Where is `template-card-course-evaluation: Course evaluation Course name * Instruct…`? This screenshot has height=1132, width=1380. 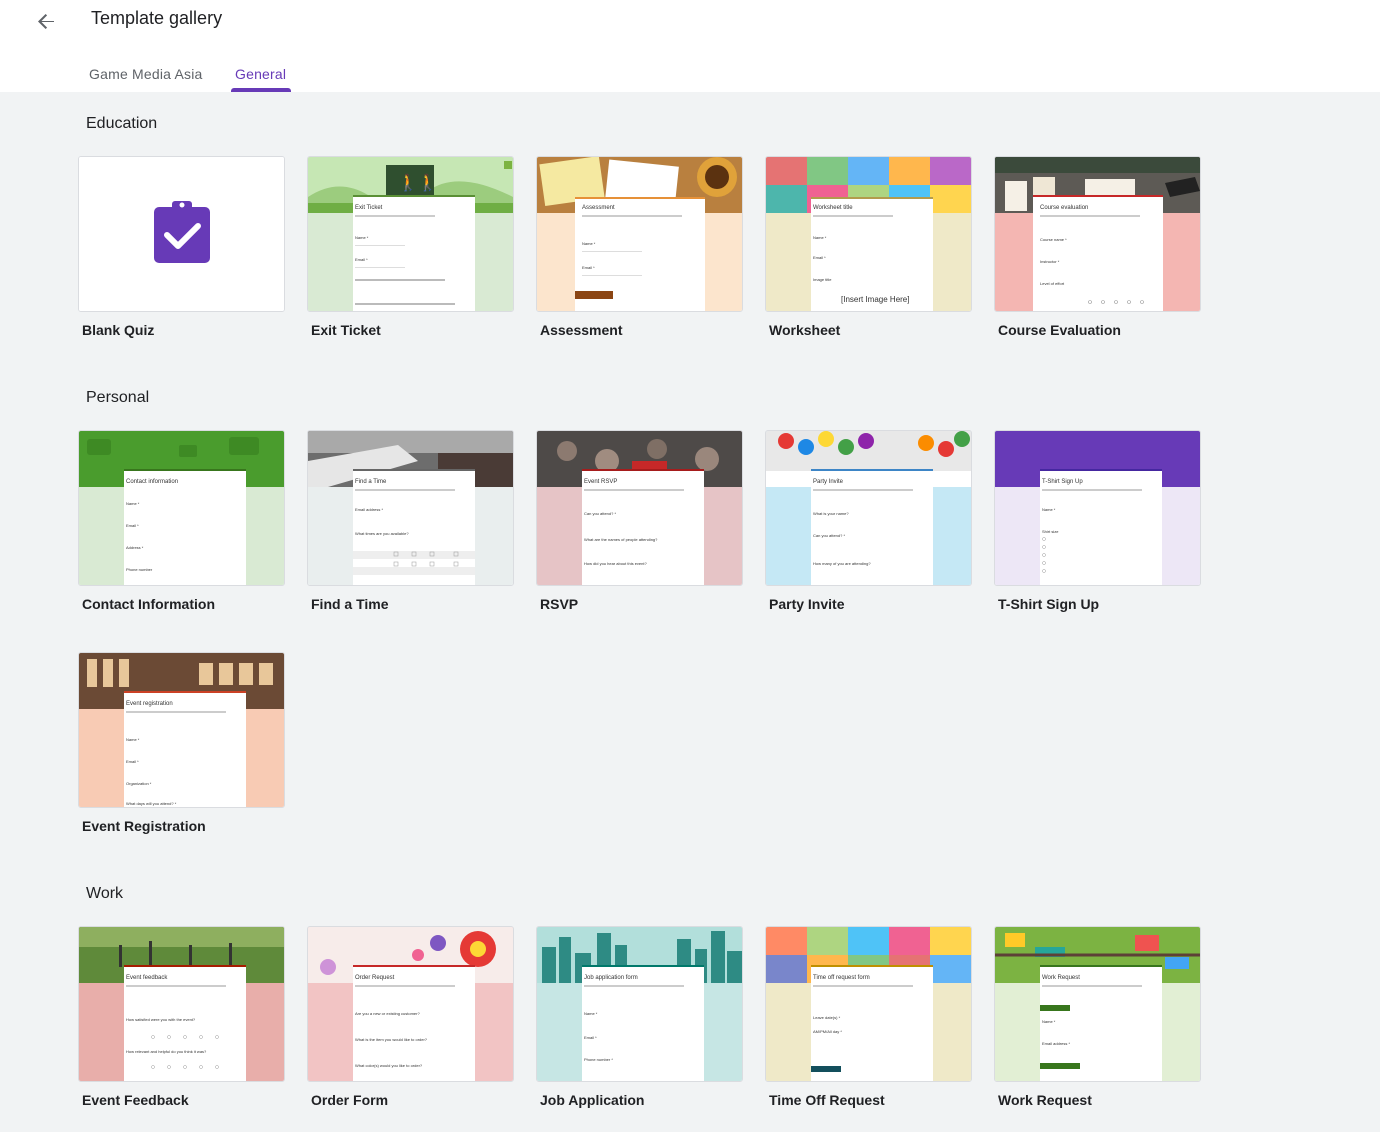
template-card-course-evaluation: Course evaluation Course name * Instruct… is located at coordinates (1097, 234).